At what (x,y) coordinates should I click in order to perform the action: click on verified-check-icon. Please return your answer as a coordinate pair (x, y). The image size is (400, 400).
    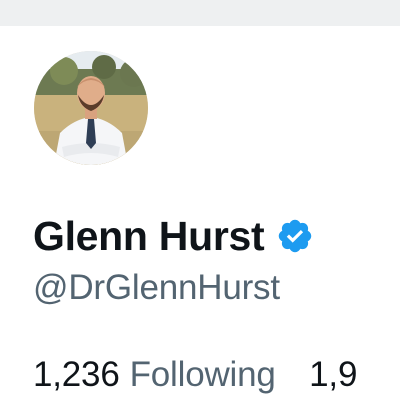
    Looking at the image, I should click on (295, 236).